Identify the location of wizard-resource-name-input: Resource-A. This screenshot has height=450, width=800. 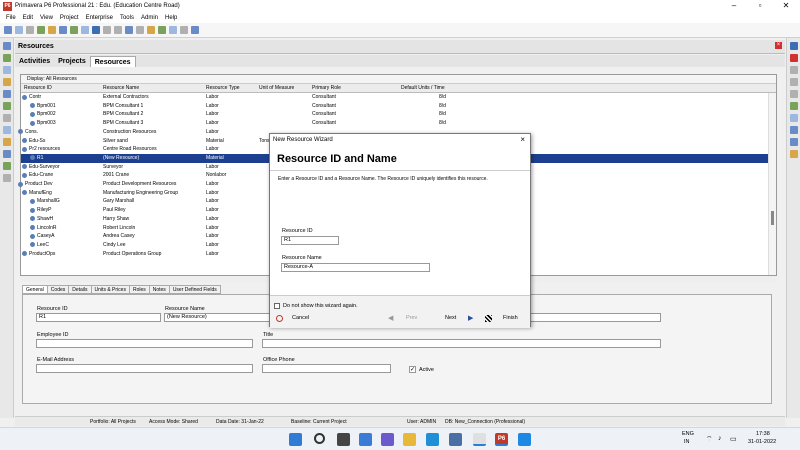
(355, 267).